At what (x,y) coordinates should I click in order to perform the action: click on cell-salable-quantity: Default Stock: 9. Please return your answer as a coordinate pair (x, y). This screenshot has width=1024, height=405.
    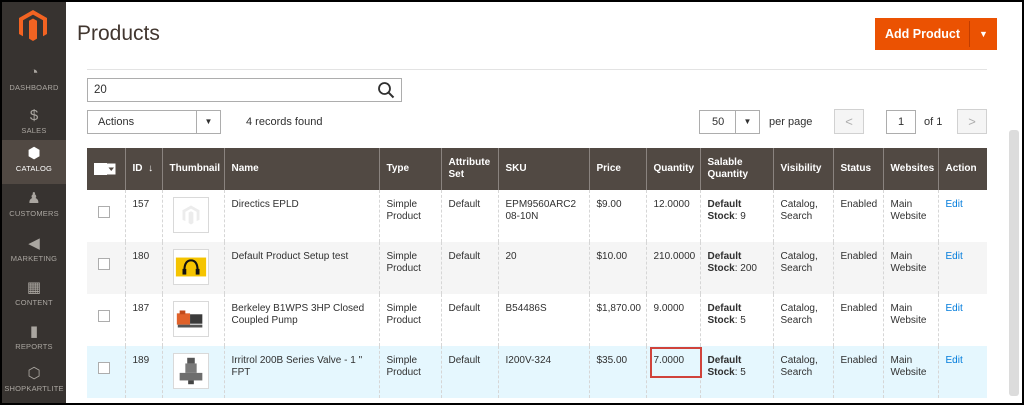
    Looking at the image, I should click on (736, 216).